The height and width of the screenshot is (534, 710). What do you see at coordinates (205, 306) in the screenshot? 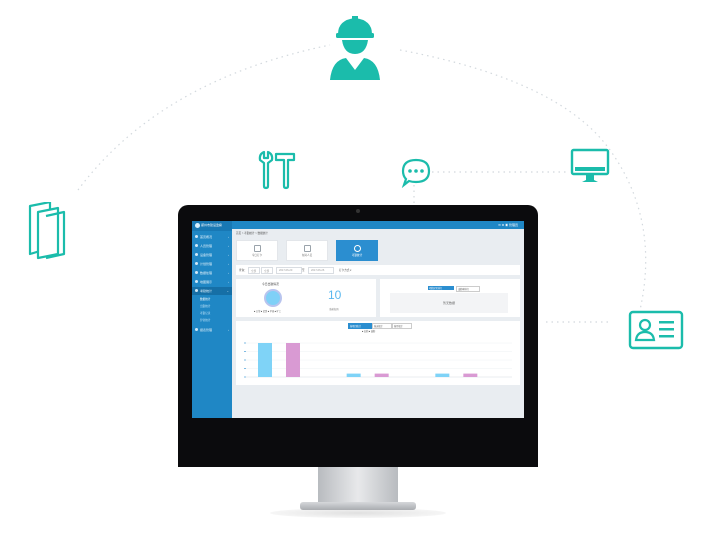
I see `sidebar-subitem: 出勤统计` at bounding box center [205, 306].